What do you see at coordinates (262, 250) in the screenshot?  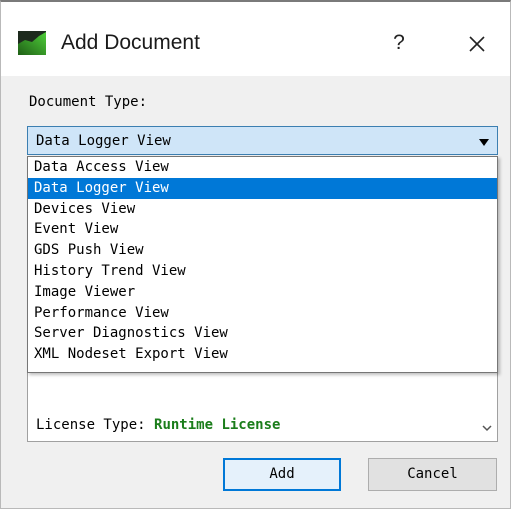 I see `dropdown-option: GDS Push View` at bounding box center [262, 250].